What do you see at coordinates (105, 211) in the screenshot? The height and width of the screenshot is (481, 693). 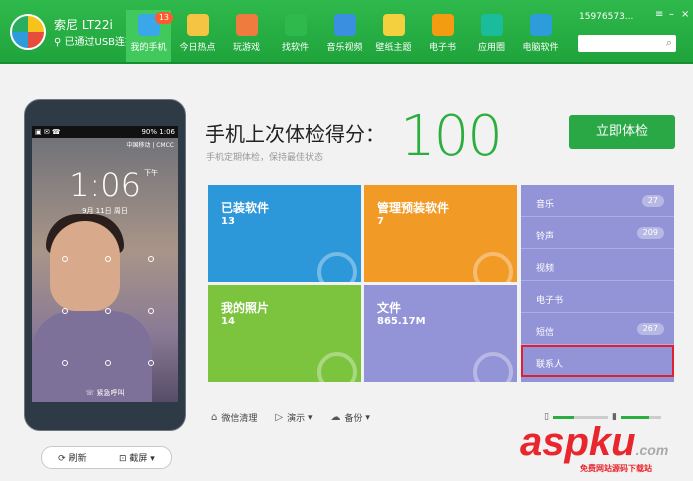 I see `lock-date: 9月 11日 周日` at bounding box center [105, 211].